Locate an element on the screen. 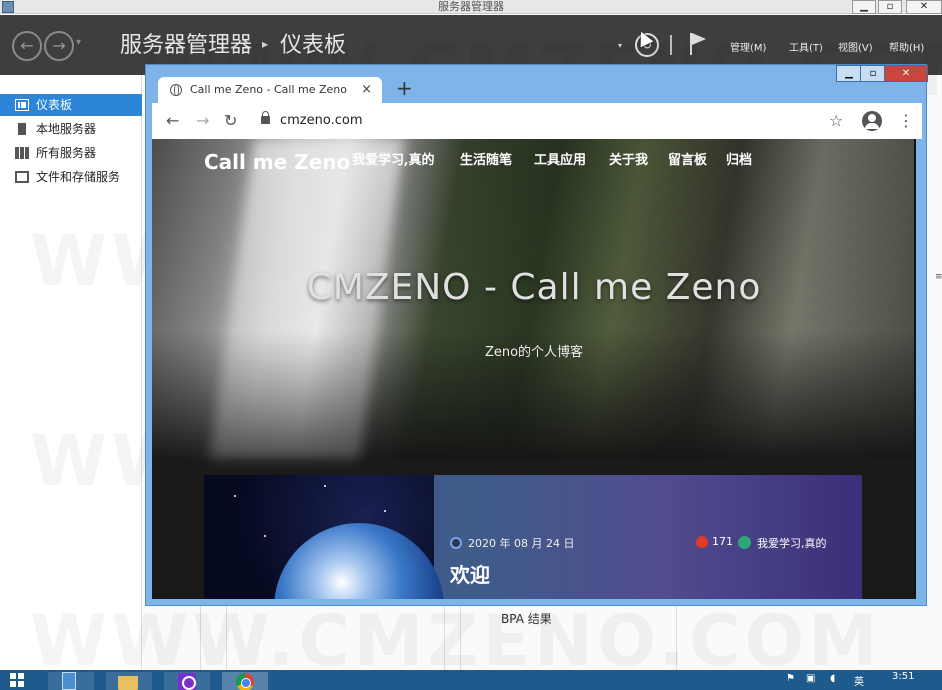 The width and height of the screenshot is (942, 690). forward-button: → is located at coordinates (59, 46).